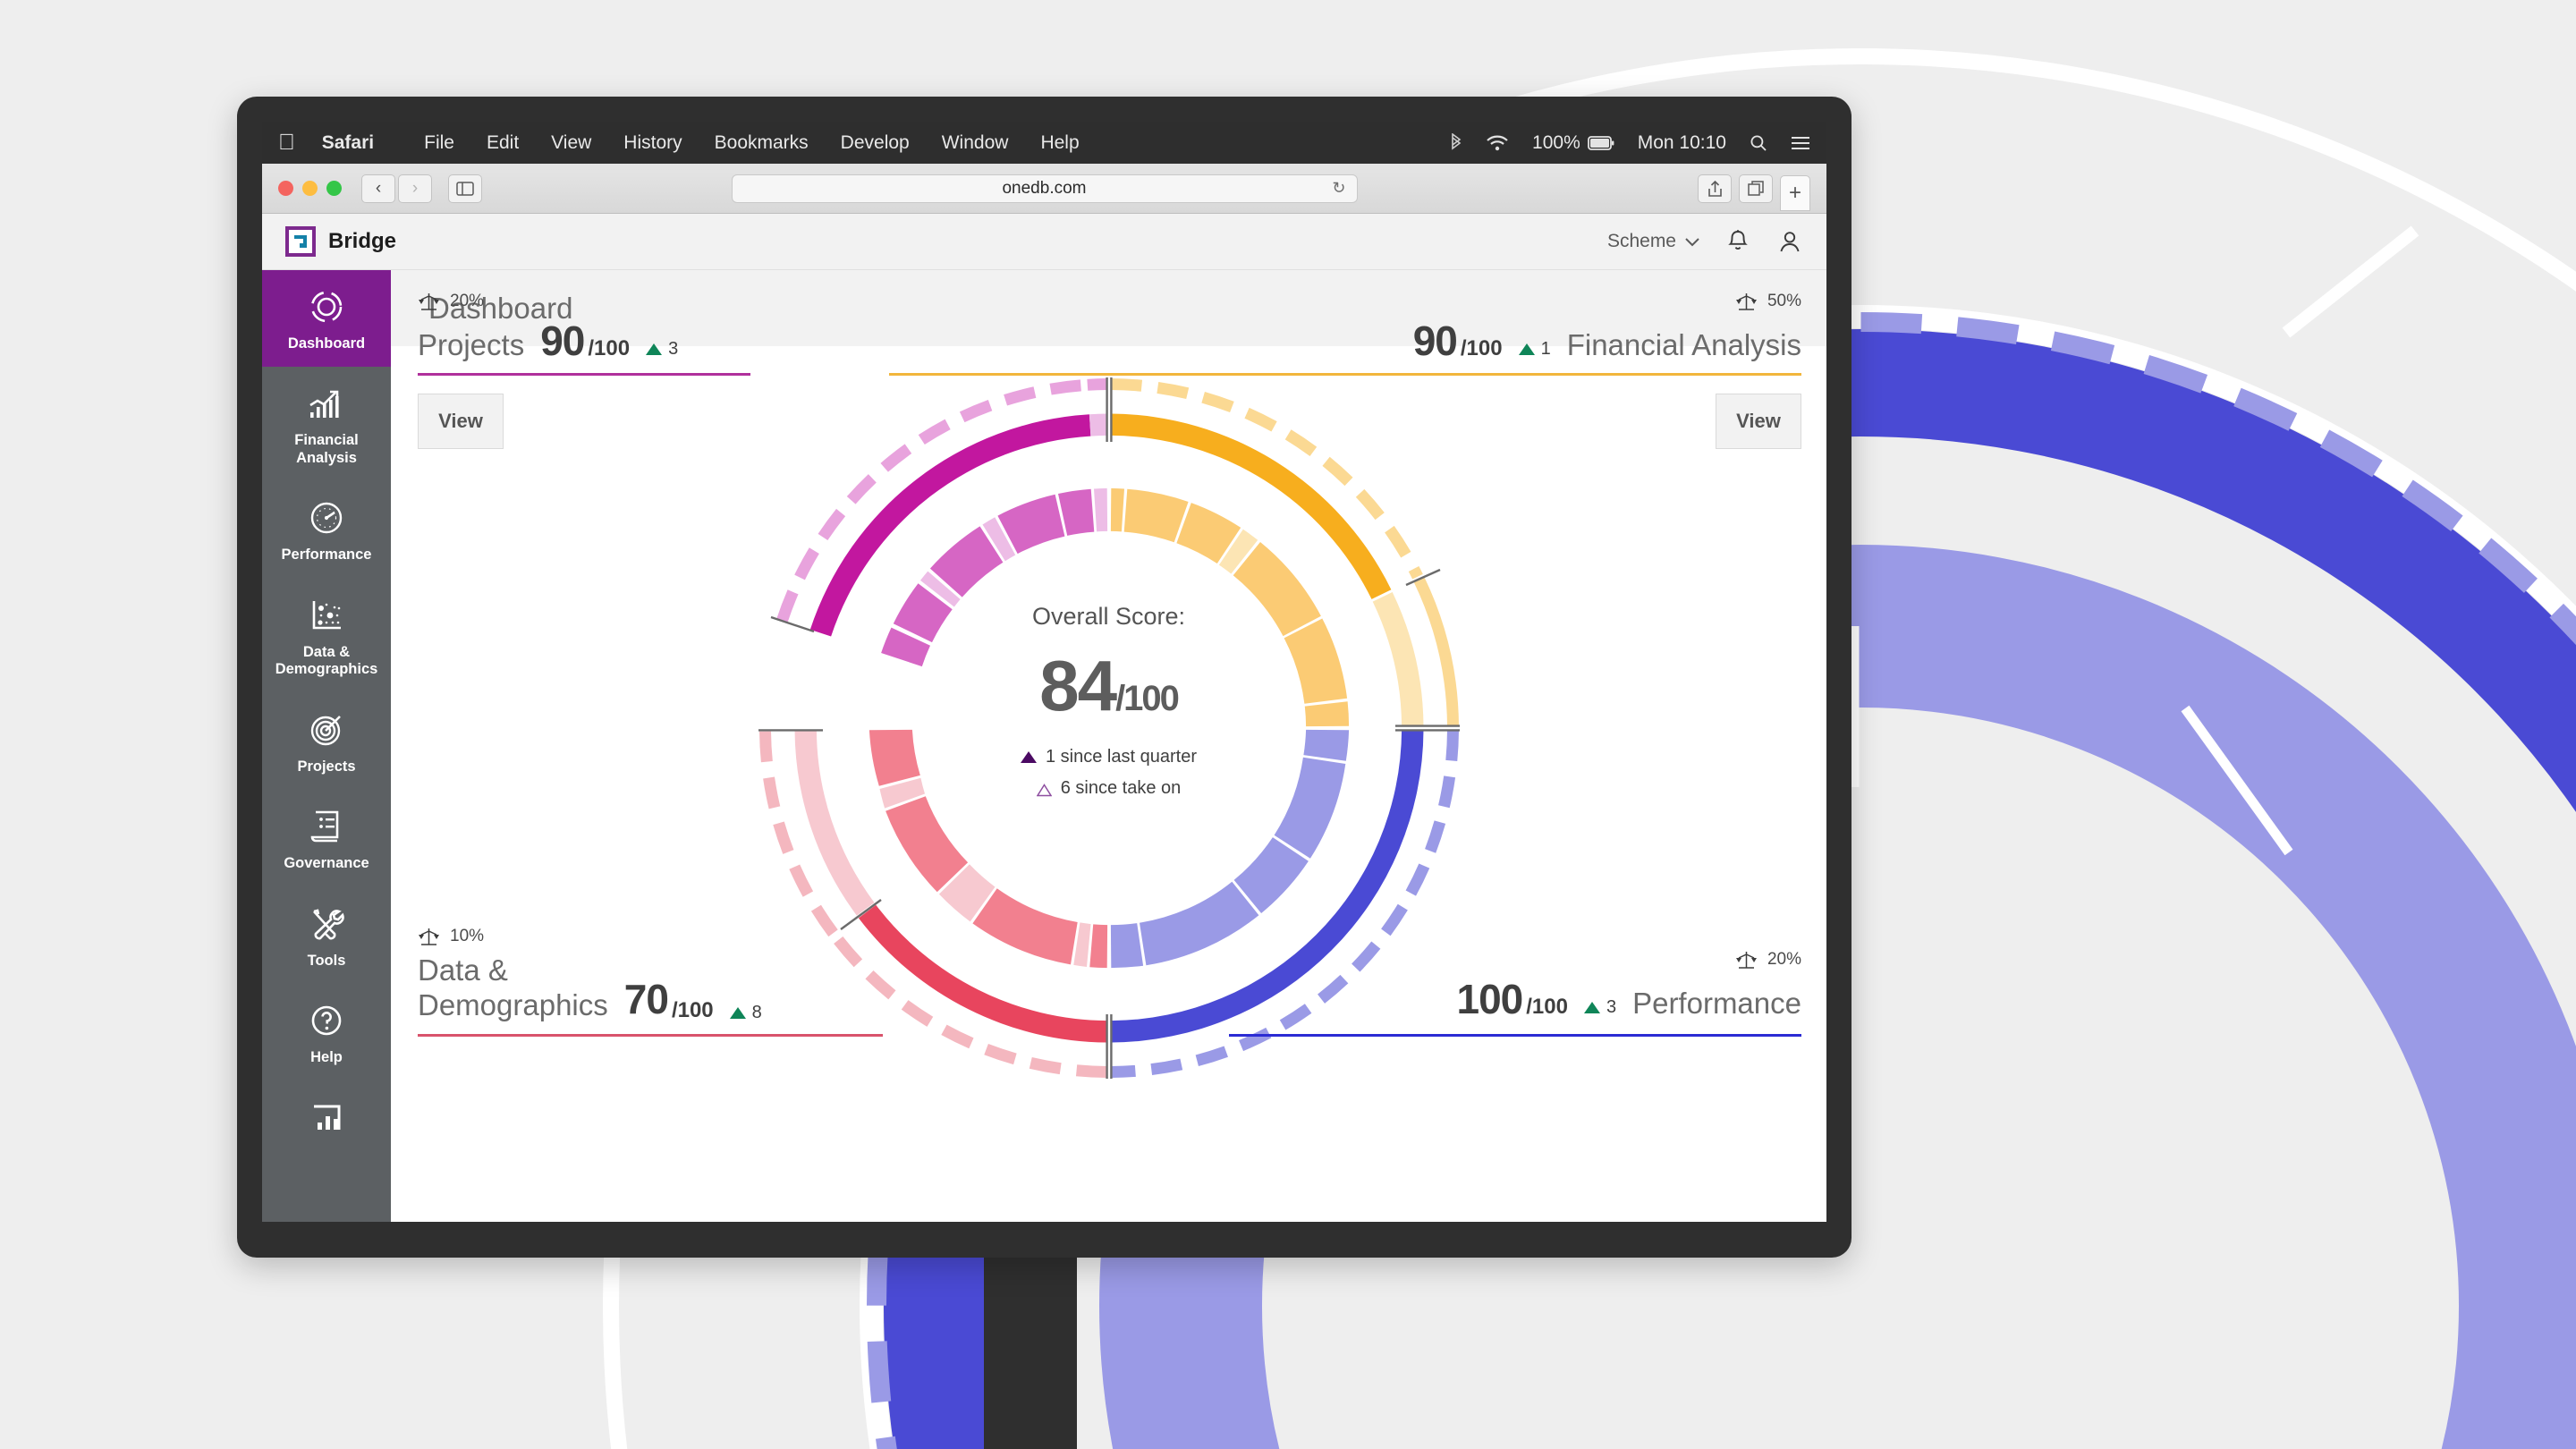  What do you see at coordinates (326, 766) in the screenshot?
I see `sidebar-label-projects: Projects` at bounding box center [326, 766].